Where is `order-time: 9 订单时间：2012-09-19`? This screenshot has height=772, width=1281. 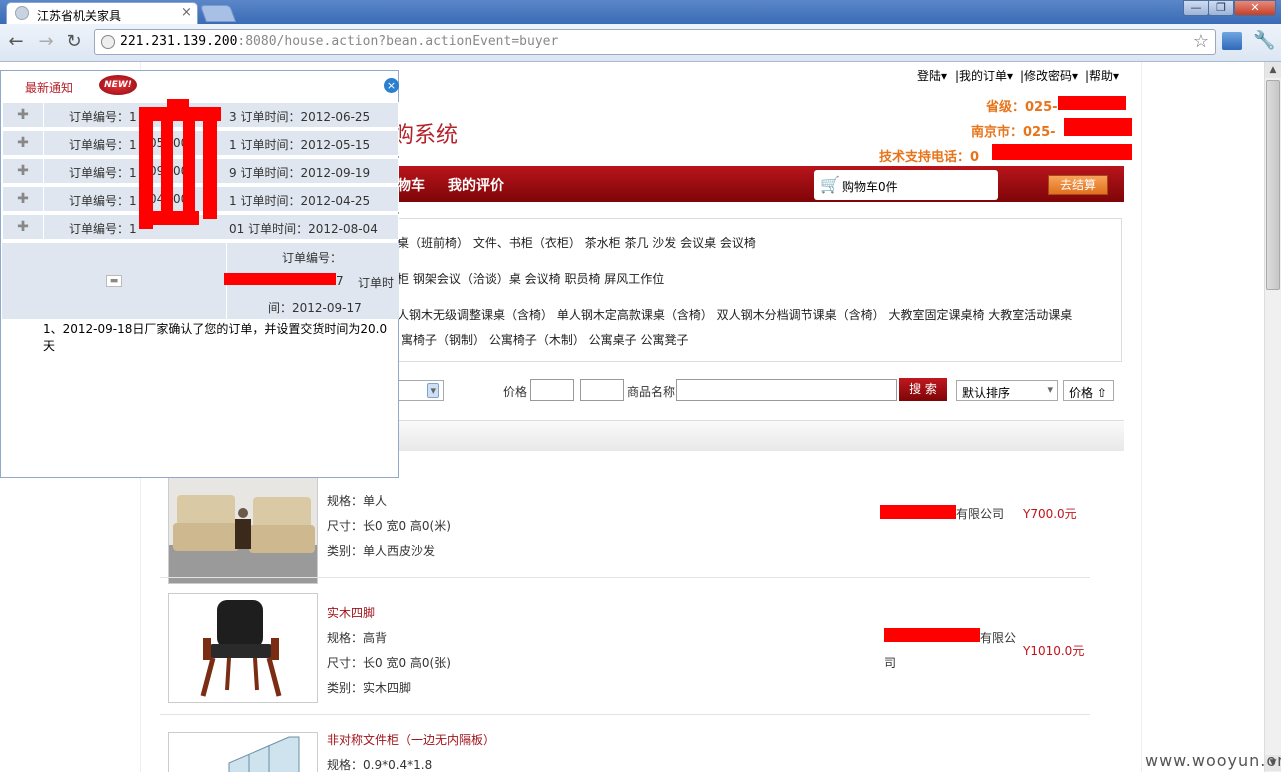 order-time: 9 订单时间：2012-09-19 is located at coordinates (300, 173).